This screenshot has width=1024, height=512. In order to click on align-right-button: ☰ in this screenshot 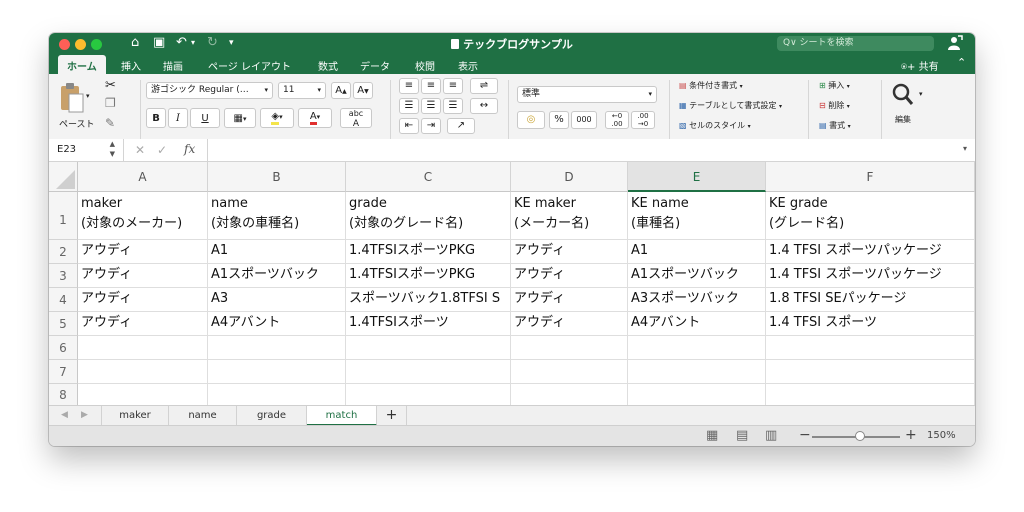, I will do `click(453, 106)`.